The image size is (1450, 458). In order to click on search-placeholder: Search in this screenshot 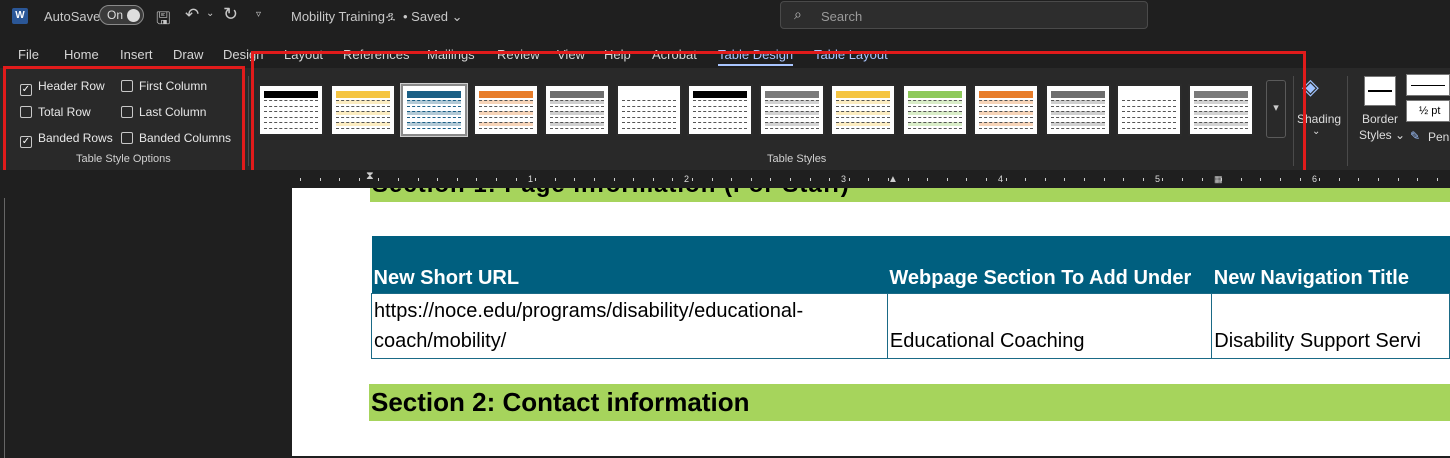, I will do `click(842, 16)`.